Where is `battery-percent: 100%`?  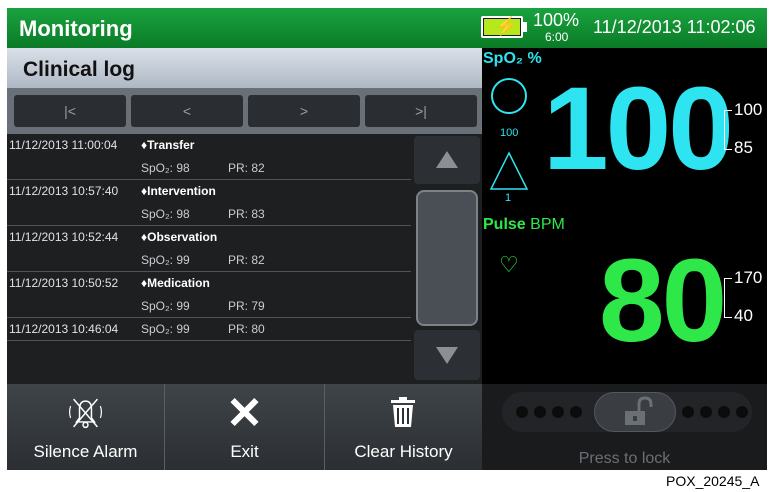 battery-percent: 100% is located at coordinates (556, 20).